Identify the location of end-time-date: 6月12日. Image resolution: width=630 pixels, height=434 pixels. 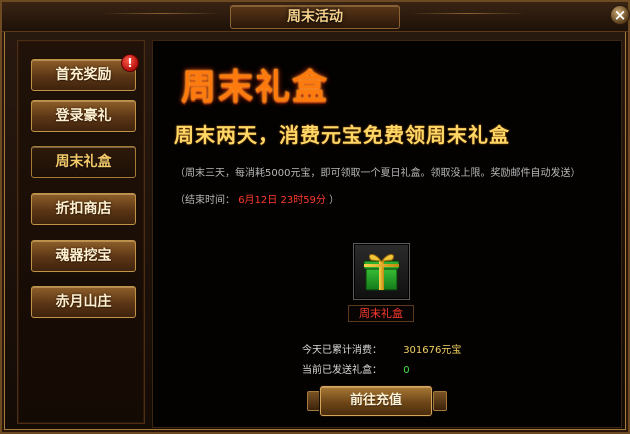
(258, 200).